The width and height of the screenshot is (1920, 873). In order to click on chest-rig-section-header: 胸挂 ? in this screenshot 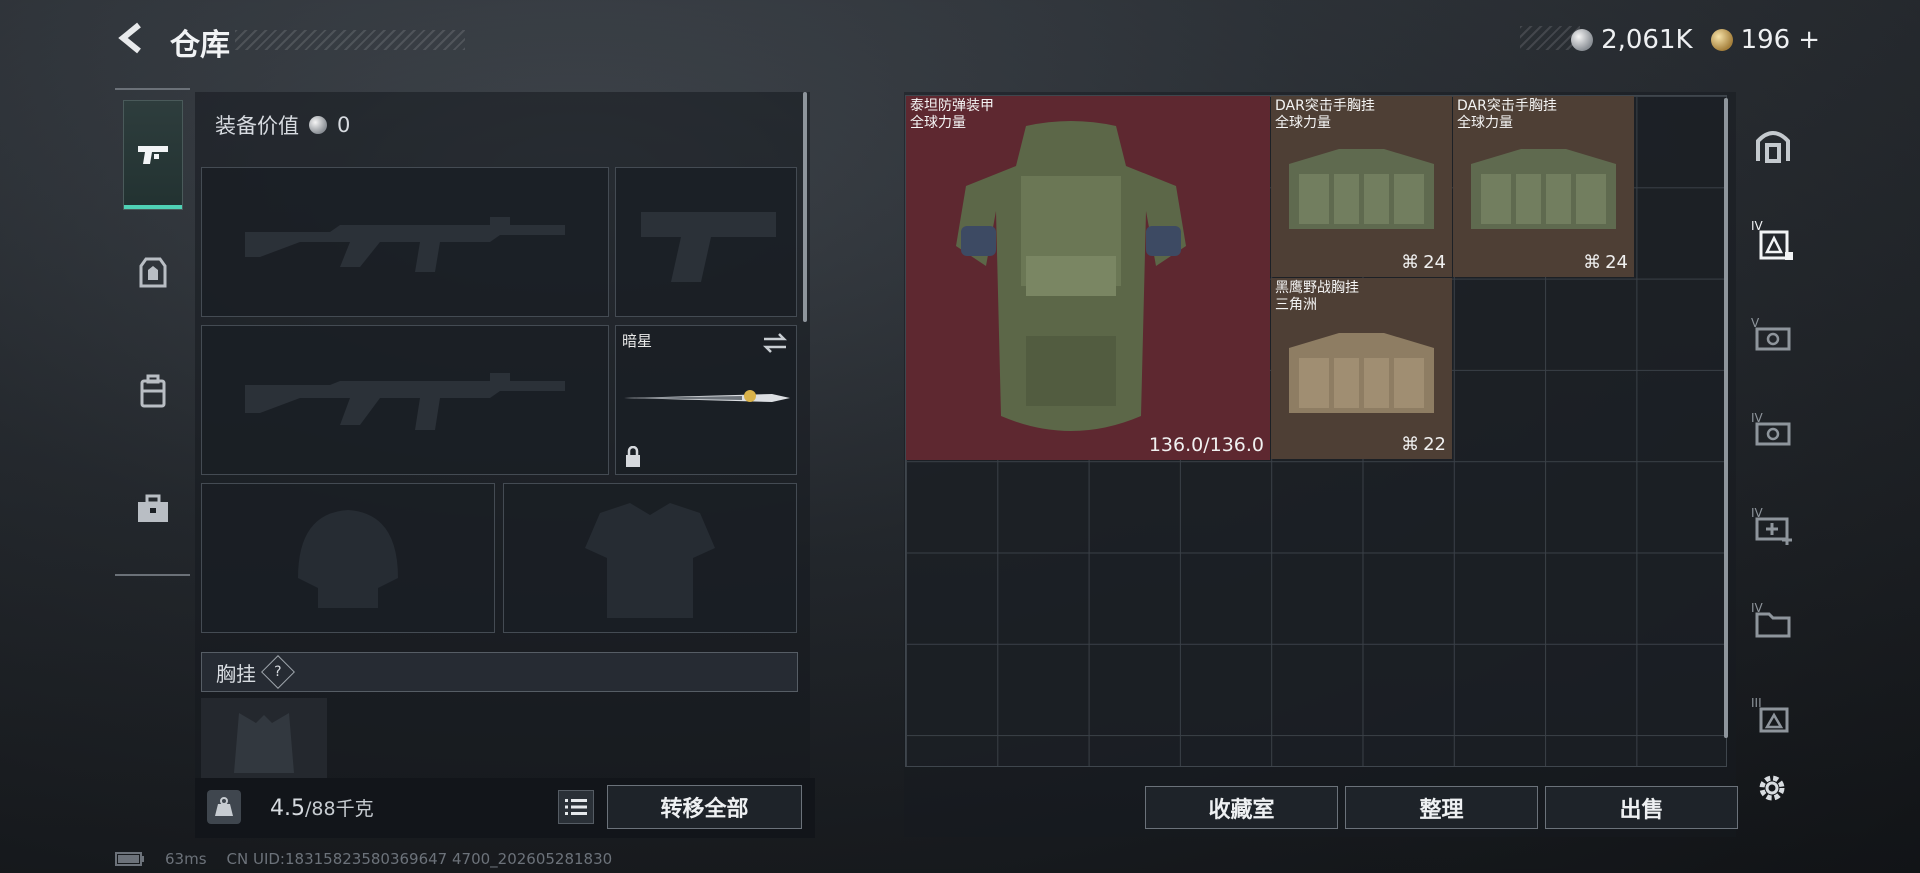, I will do `click(499, 672)`.